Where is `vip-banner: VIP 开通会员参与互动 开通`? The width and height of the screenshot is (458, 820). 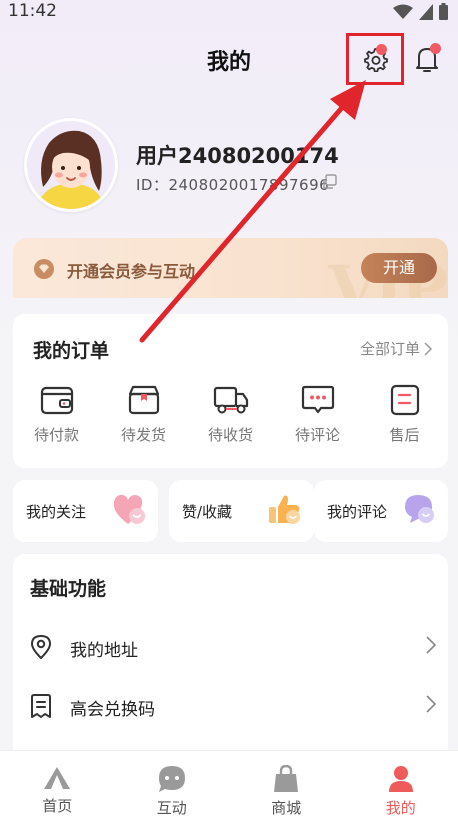
vip-banner: VIP 开通会员参与互动 开通 is located at coordinates (230, 268).